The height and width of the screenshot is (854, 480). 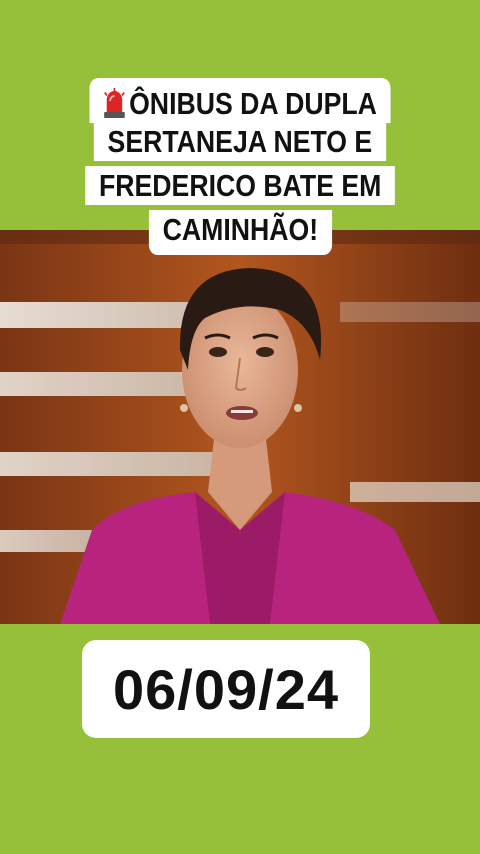 What do you see at coordinates (240, 185) in the screenshot?
I see `headline-line-3: FREDERICO BATE EM` at bounding box center [240, 185].